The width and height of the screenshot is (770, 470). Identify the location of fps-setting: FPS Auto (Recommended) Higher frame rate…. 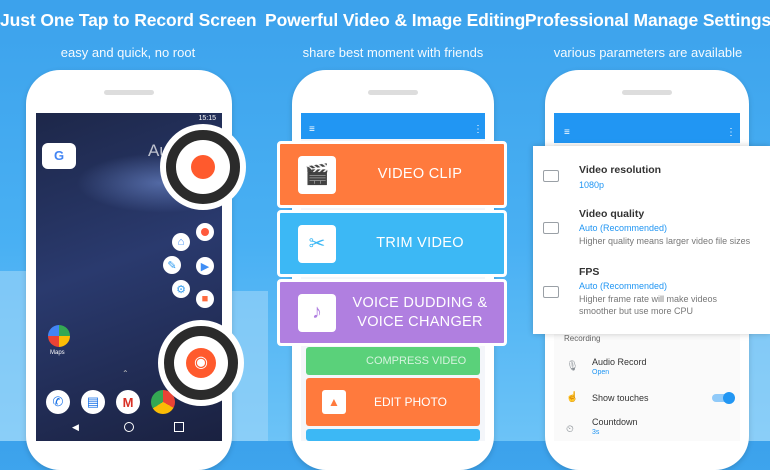
(651, 294).